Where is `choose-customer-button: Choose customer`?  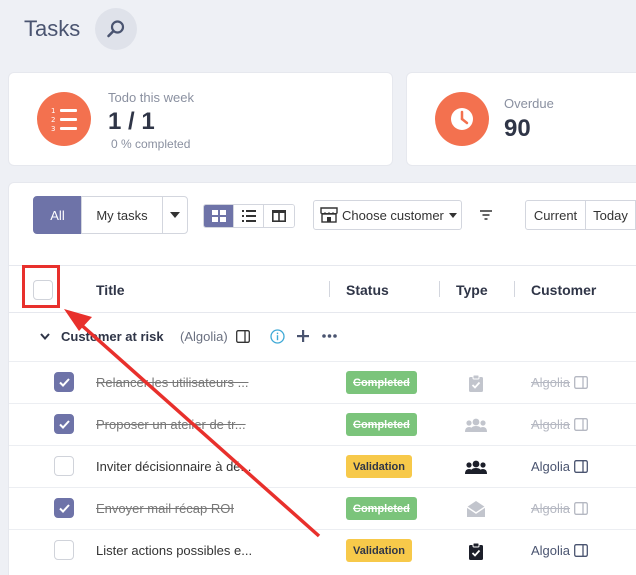 choose-customer-button: Choose customer is located at coordinates (387, 215).